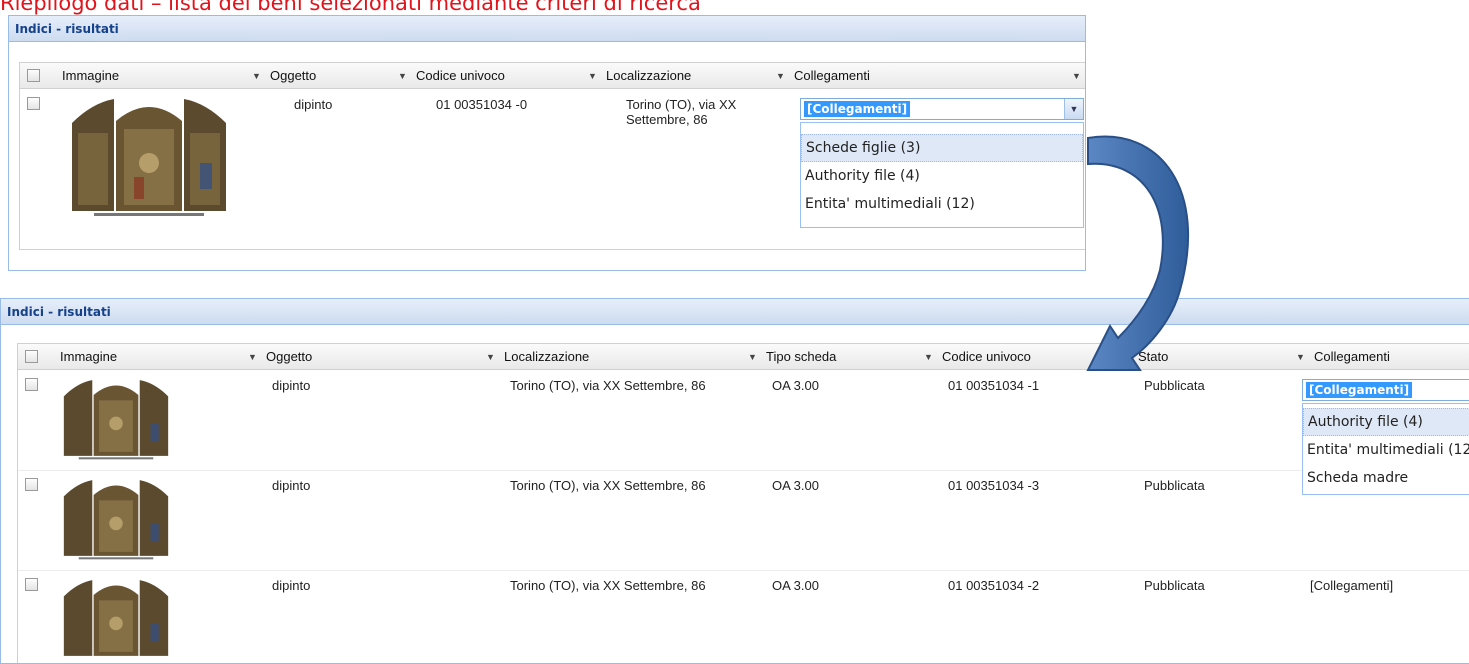 This screenshot has width=1469, height=664. What do you see at coordinates (942, 148) in the screenshot?
I see `dropdown-item-schede-figlie: Schede figlie (3)` at bounding box center [942, 148].